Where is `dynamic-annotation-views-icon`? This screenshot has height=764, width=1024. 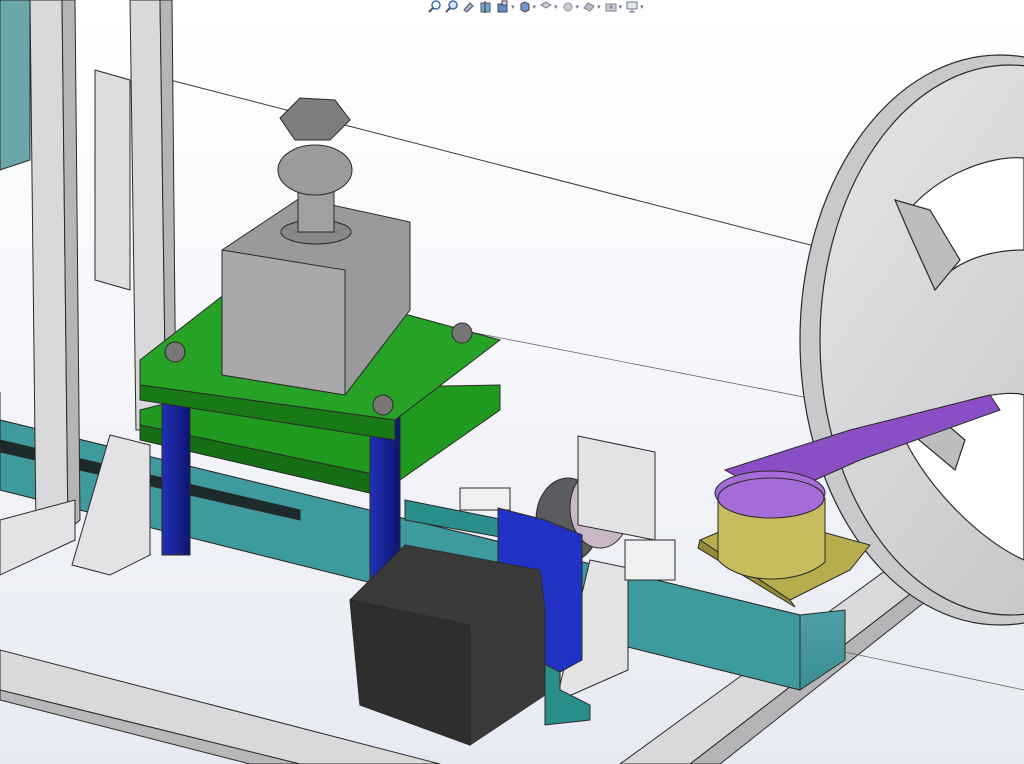 dynamic-annotation-views-icon is located at coordinates (502, 6).